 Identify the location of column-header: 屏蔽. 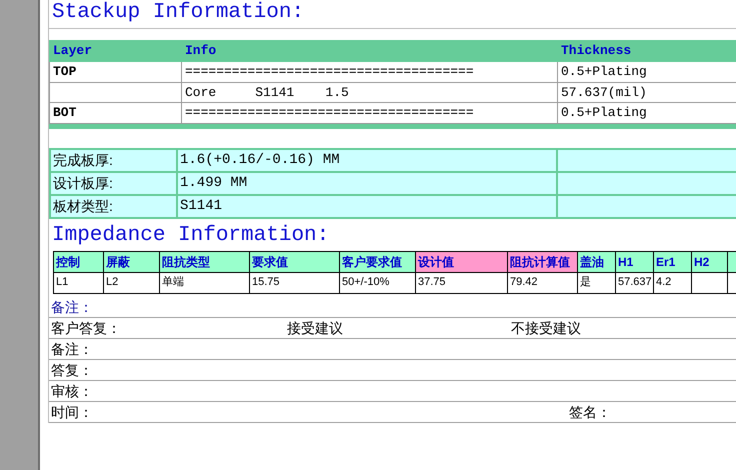
(132, 261).